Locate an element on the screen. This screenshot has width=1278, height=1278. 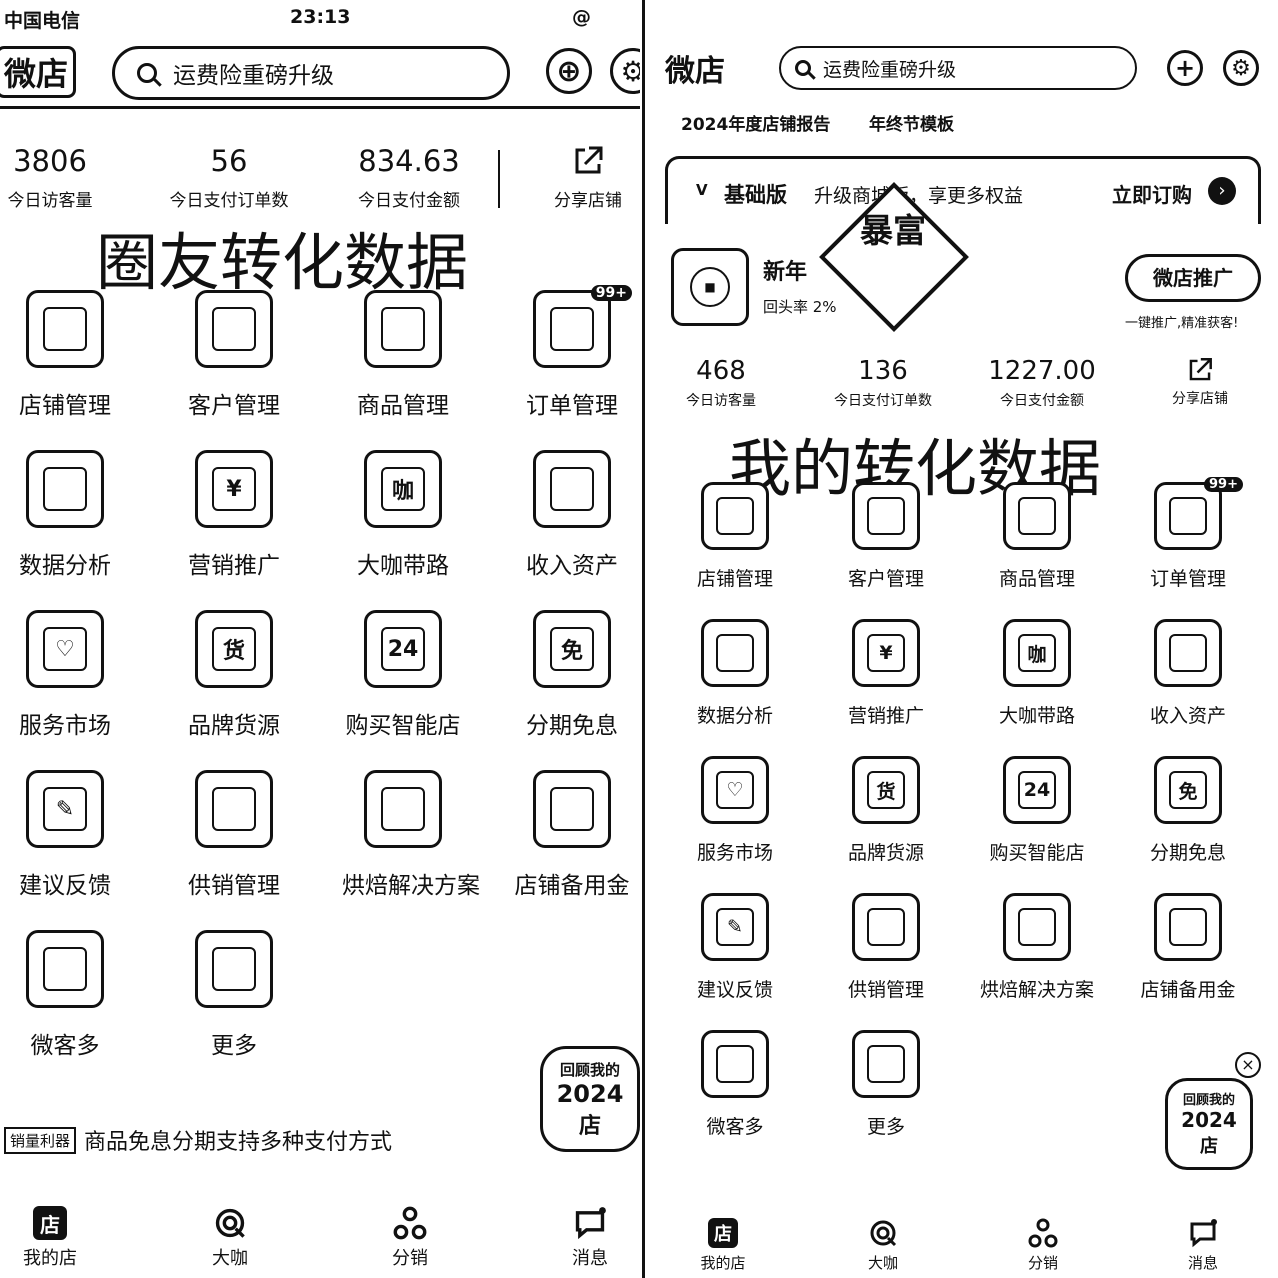
grid-item-label: 购买智能店 is located at coordinates (403, 726).